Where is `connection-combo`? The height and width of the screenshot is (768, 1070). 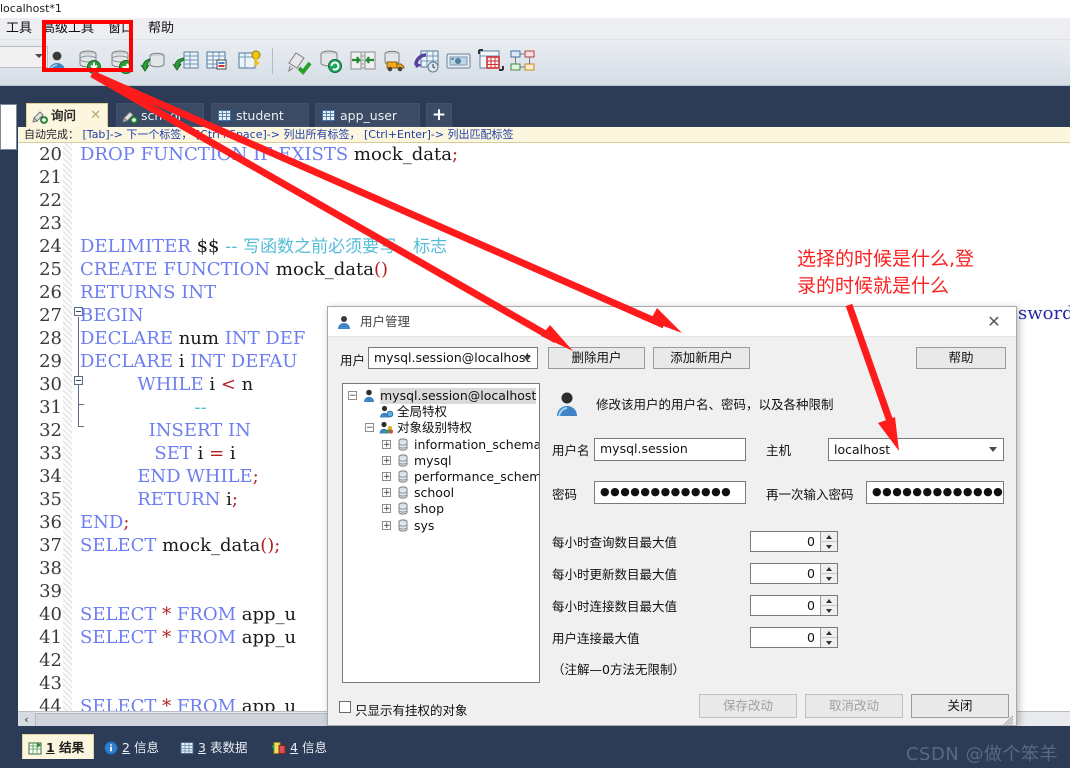
connection-combo is located at coordinates (24, 57).